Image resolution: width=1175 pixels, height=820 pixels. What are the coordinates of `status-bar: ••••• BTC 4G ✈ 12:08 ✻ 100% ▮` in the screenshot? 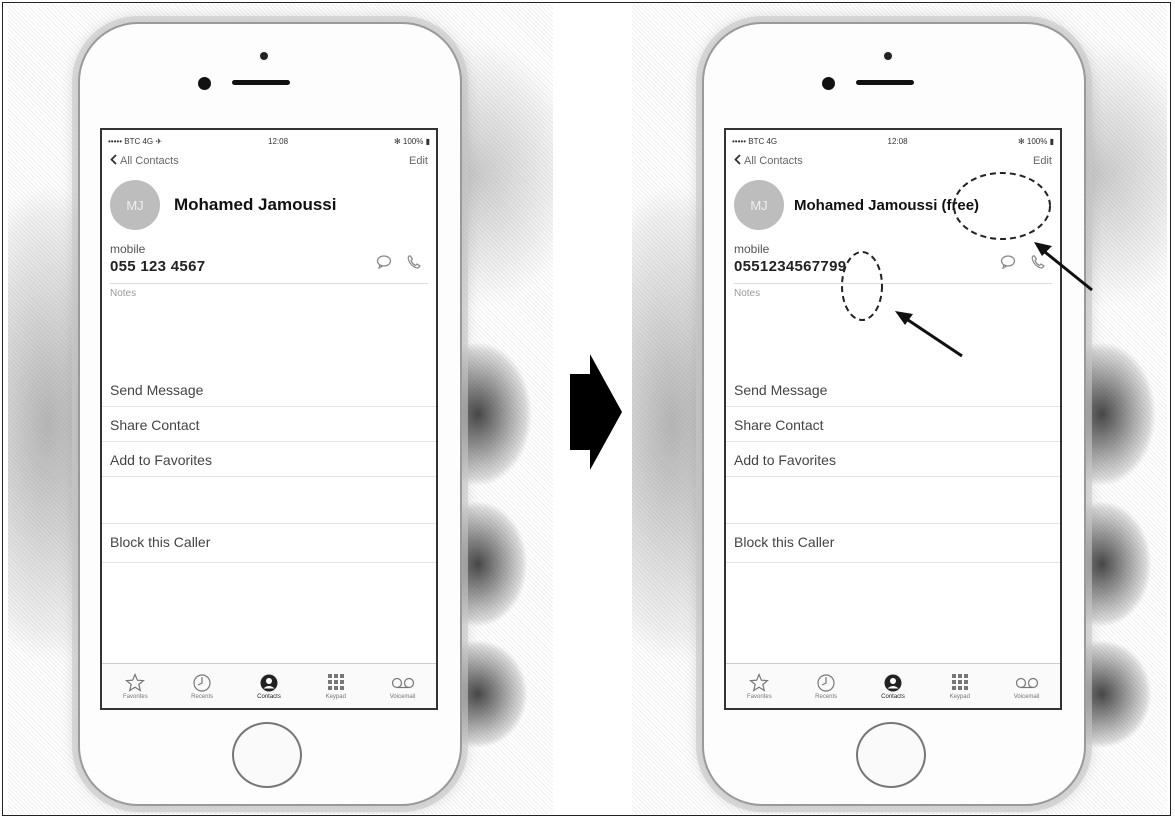 It's located at (269, 139).